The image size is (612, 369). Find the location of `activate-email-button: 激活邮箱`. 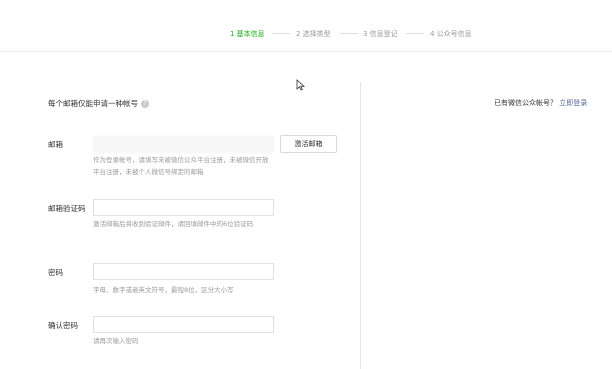

activate-email-button: 激活邮箱 is located at coordinates (308, 144).